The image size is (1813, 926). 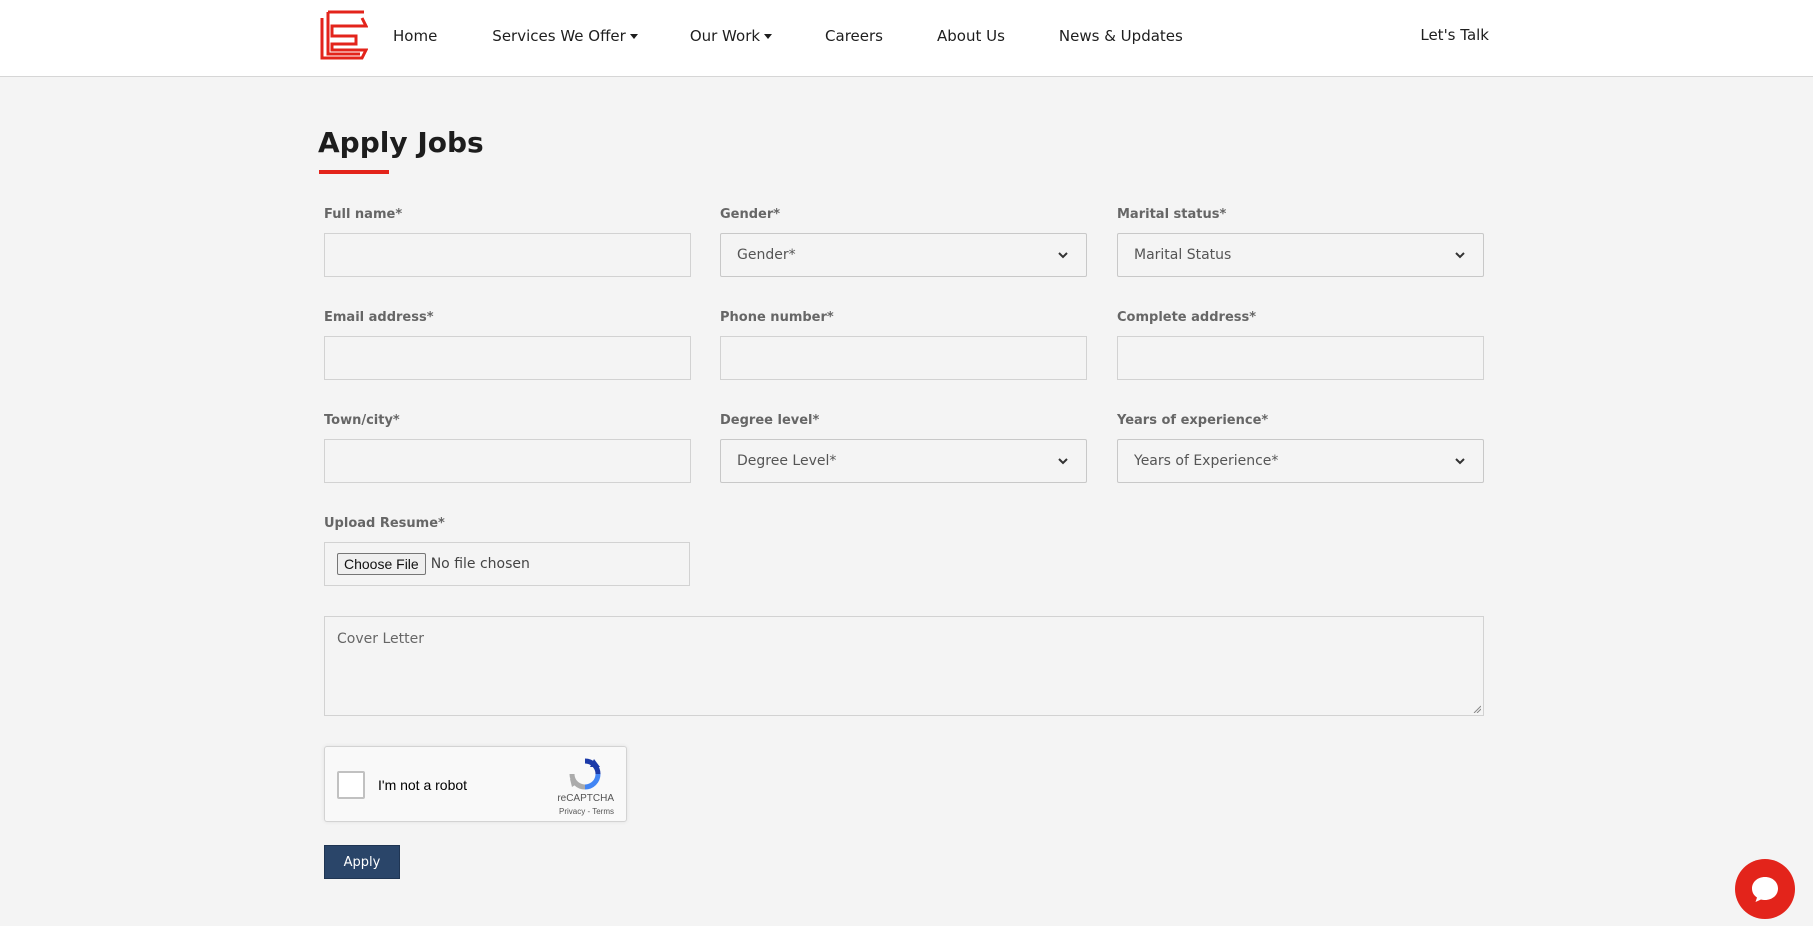 What do you see at coordinates (1300, 461) in the screenshot?
I see `experience-select: Years of Experience*` at bounding box center [1300, 461].